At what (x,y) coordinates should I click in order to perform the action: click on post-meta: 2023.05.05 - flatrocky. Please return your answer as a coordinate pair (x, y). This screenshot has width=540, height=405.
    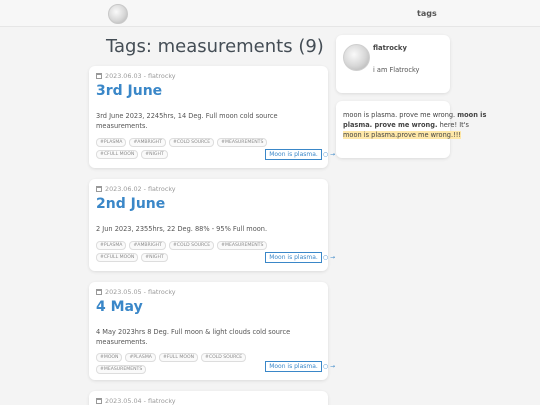
    Looking at the image, I should click on (136, 292).